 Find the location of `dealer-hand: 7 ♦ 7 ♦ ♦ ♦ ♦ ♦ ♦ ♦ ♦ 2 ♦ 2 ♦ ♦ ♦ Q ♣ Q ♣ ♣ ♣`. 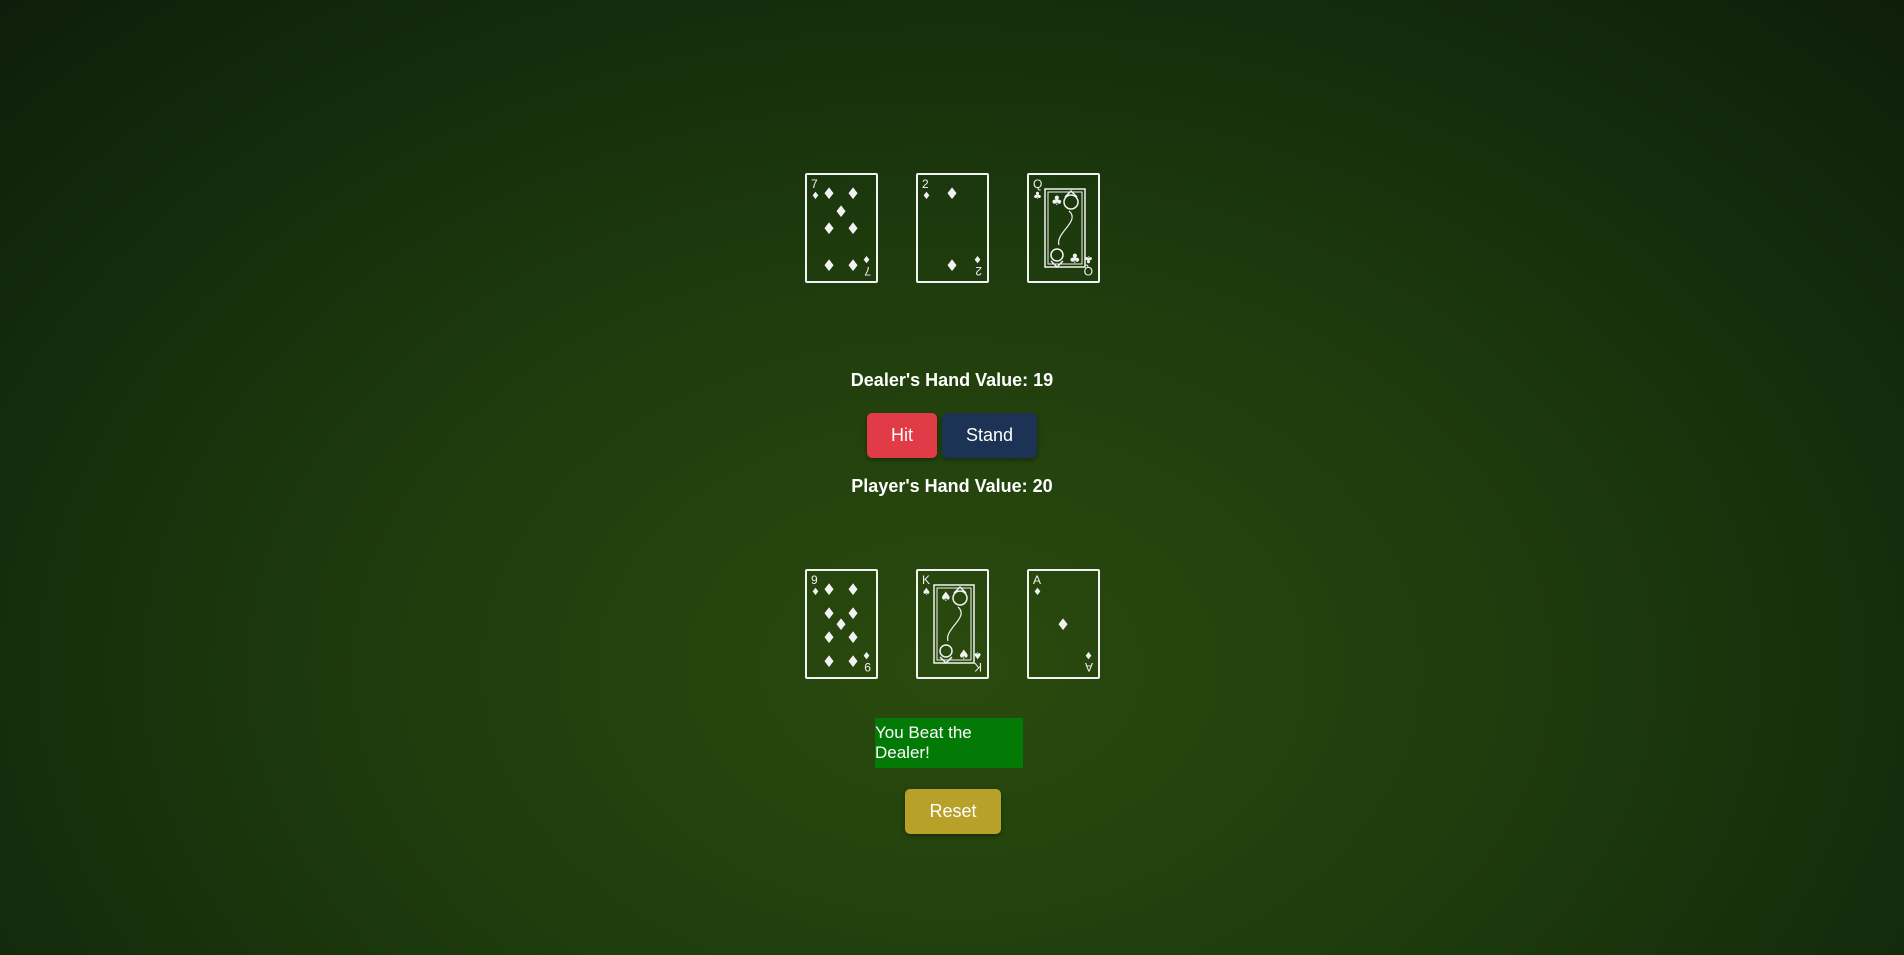

dealer-hand: 7 ♦ 7 ♦ ♦ ♦ ♦ ♦ ♦ ♦ ♦ 2 ♦ 2 ♦ ♦ ♦ Q ♣ Q ♣ ♣ ♣ is located at coordinates (952, 228).